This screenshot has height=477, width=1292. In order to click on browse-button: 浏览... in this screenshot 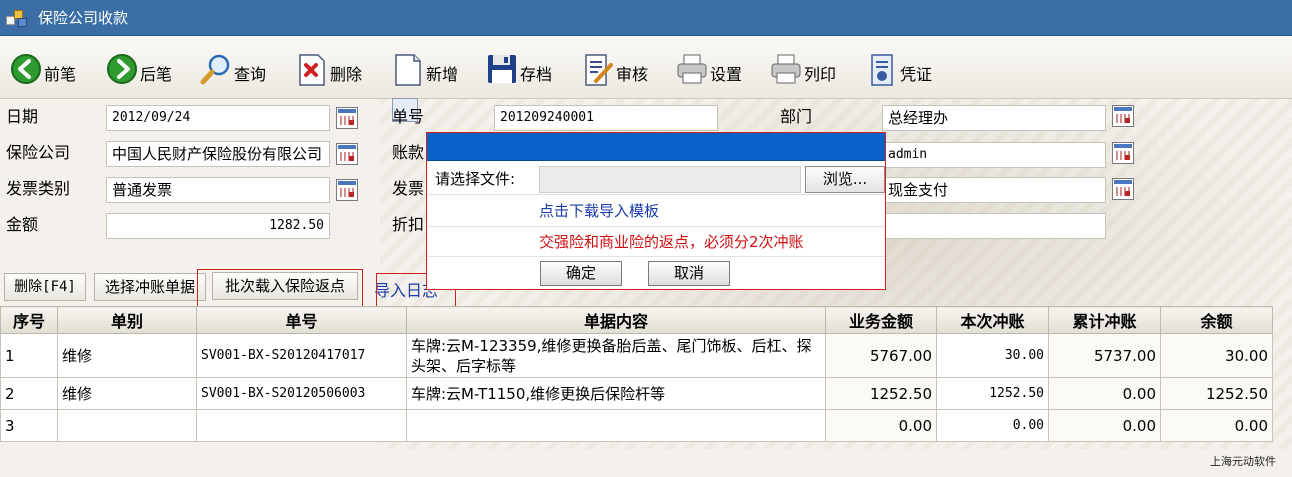, I will do `click(845, 179)`.